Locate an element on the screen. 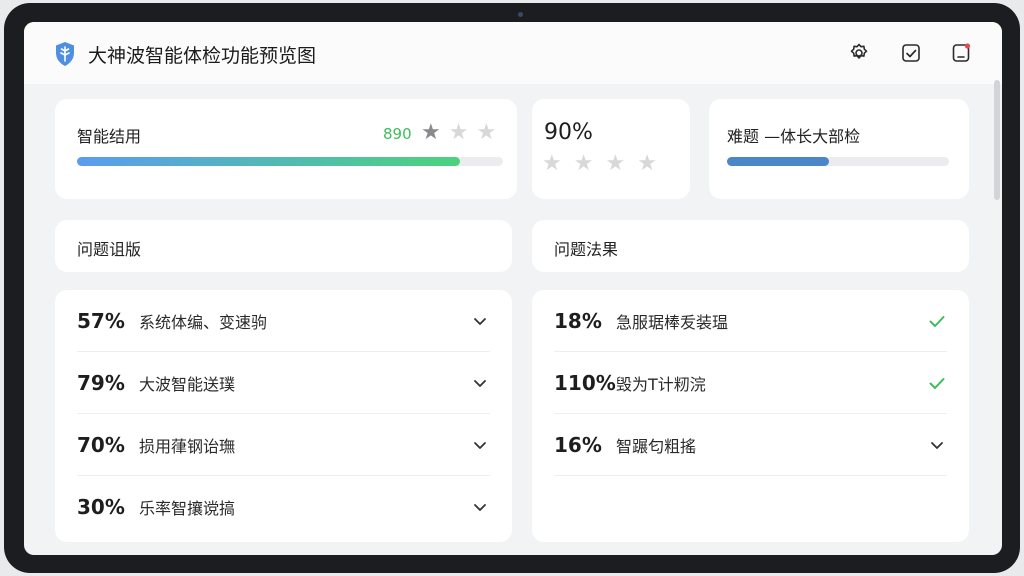 Image resolution: width=1024 pixels, height=576 pixels. item-percent: 30% is located at coordinates (101, 507).